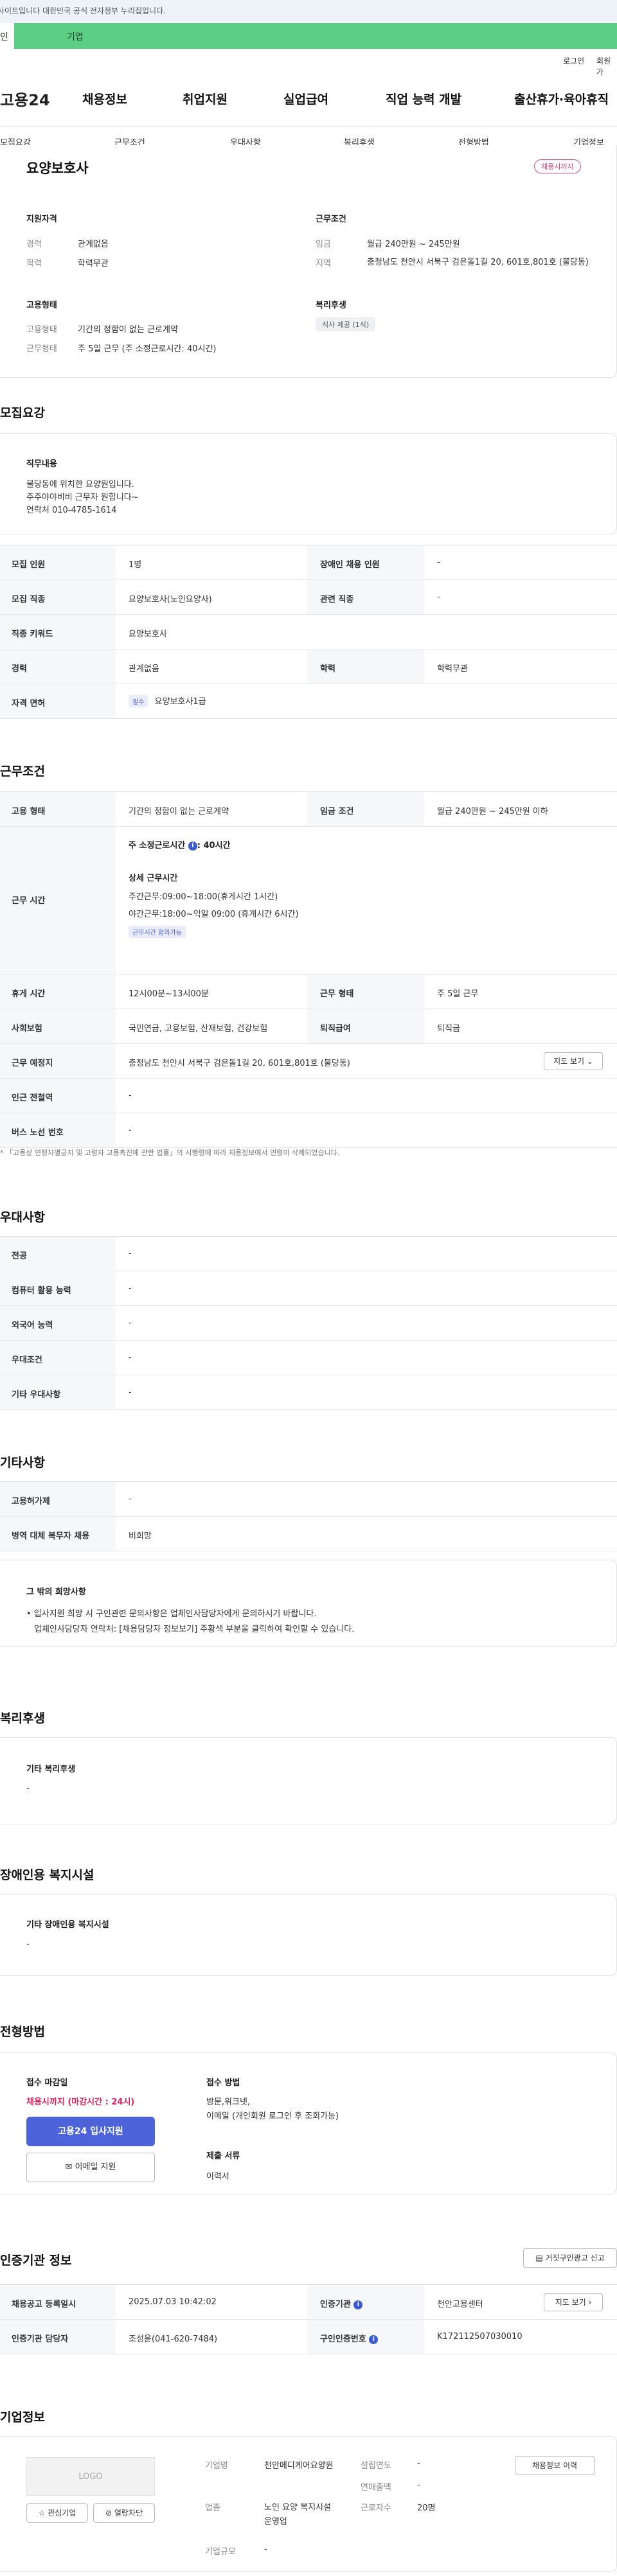 The height and width of the screenshot is (2576, 617). Describe the element at coordinates (108, 2513) in the screenshot. I see `block-icon: ⊘` at that location.